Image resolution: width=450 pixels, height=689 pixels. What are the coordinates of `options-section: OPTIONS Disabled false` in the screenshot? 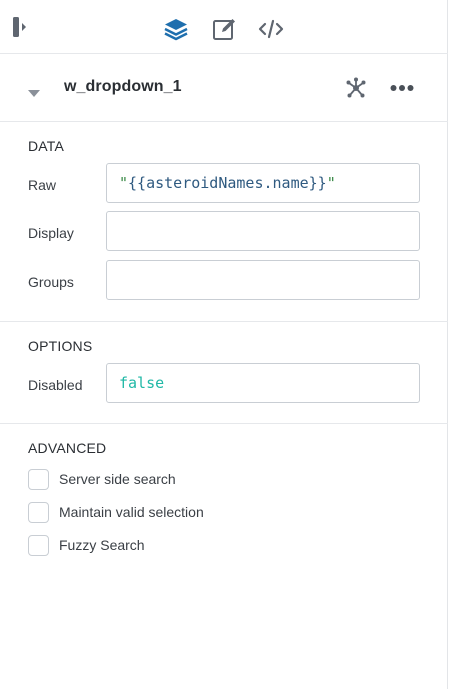 It's located at (224, 373).